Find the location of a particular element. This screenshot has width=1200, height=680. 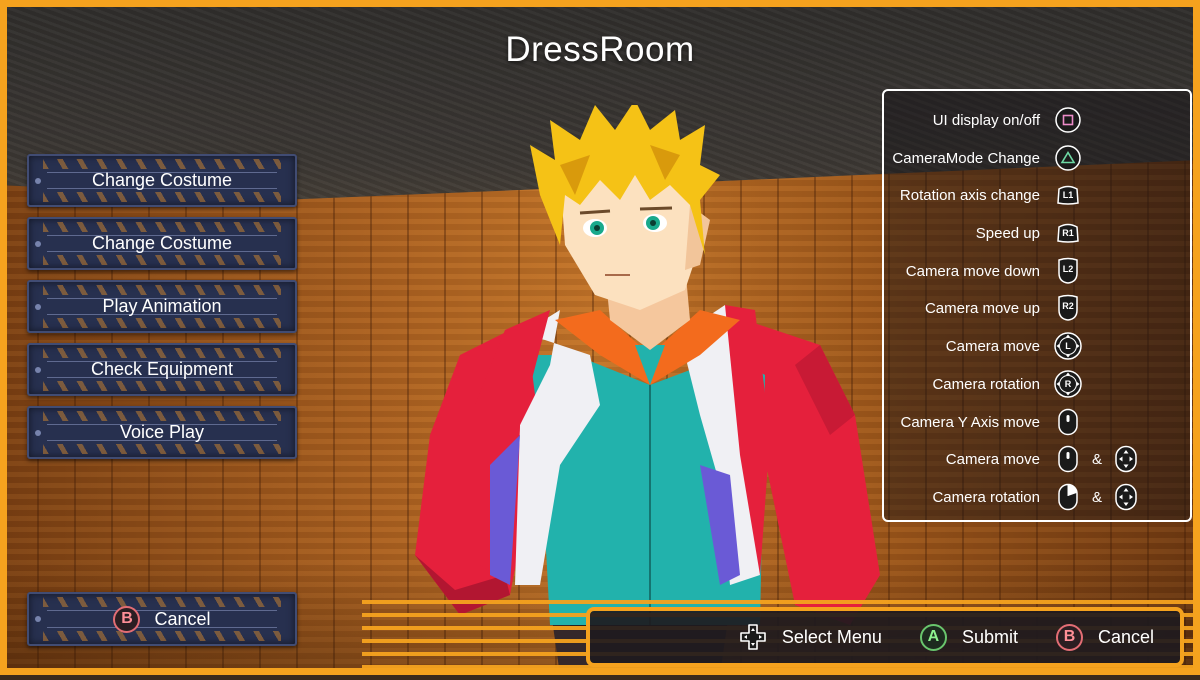

select-menu-label: Select Menu is located at coordinates (831, 636).